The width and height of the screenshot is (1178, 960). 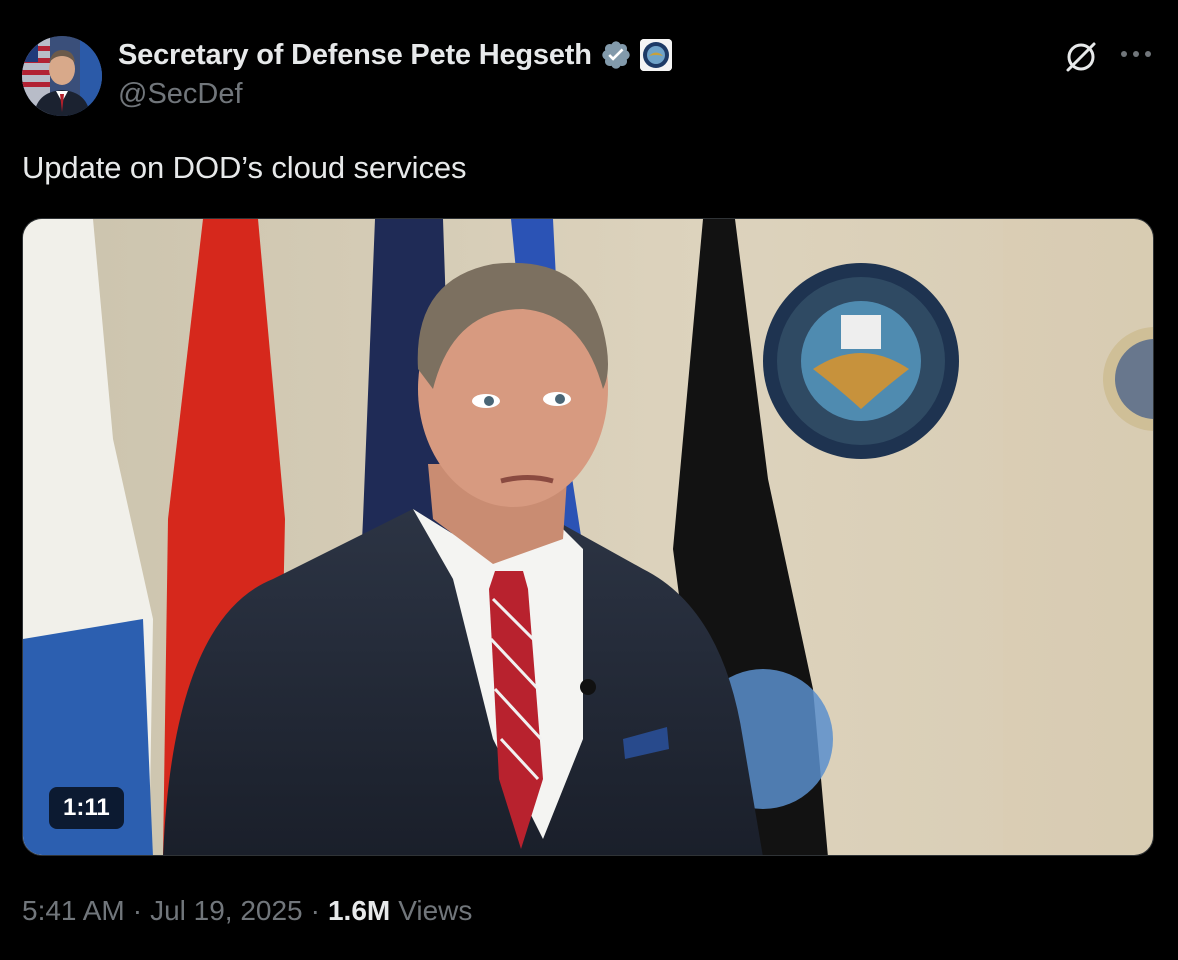 I want to click on tweet-time: 5:41 AM, so click(x=73, y=911).